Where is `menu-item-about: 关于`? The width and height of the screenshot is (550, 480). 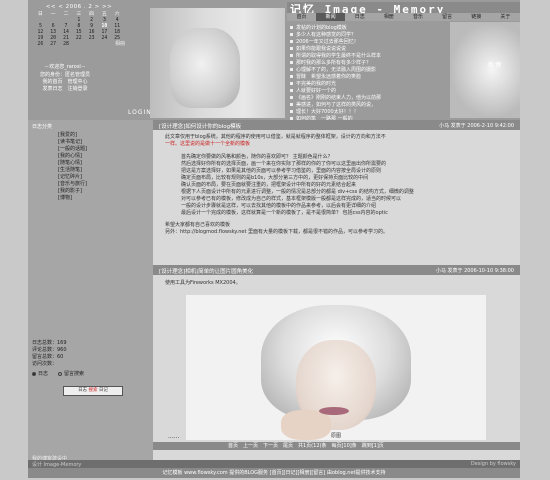 menu-item-about: 关于 is located at coordinates (505, 17).